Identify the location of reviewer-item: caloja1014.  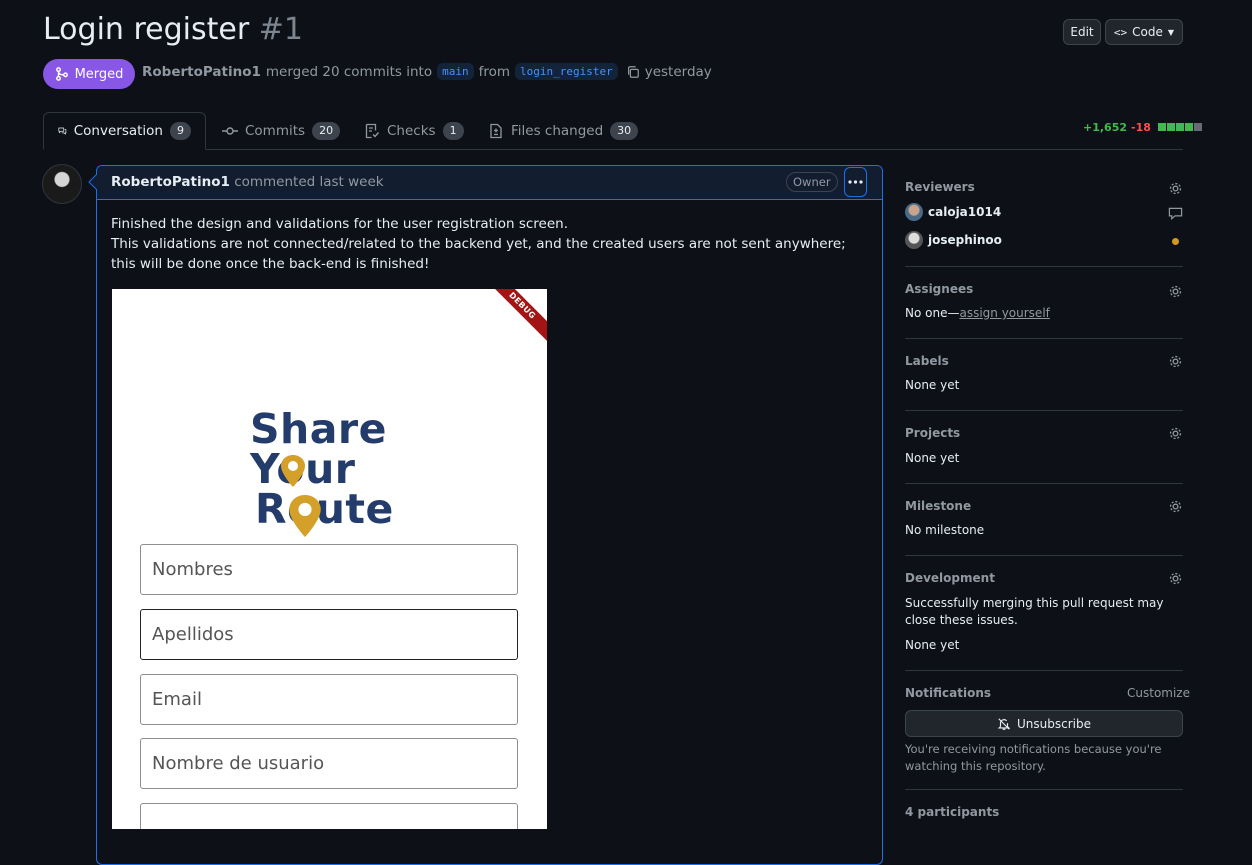
(953, 212).